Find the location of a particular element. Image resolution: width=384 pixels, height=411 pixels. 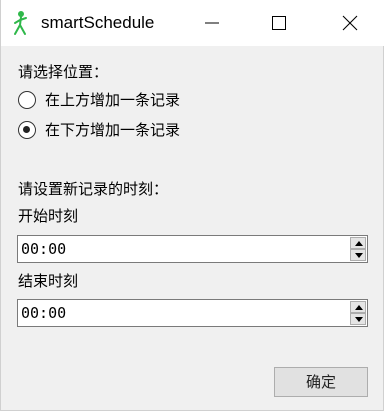

radio-label-below: 在下方增加一条记录 is located at coordinates (113, 130).